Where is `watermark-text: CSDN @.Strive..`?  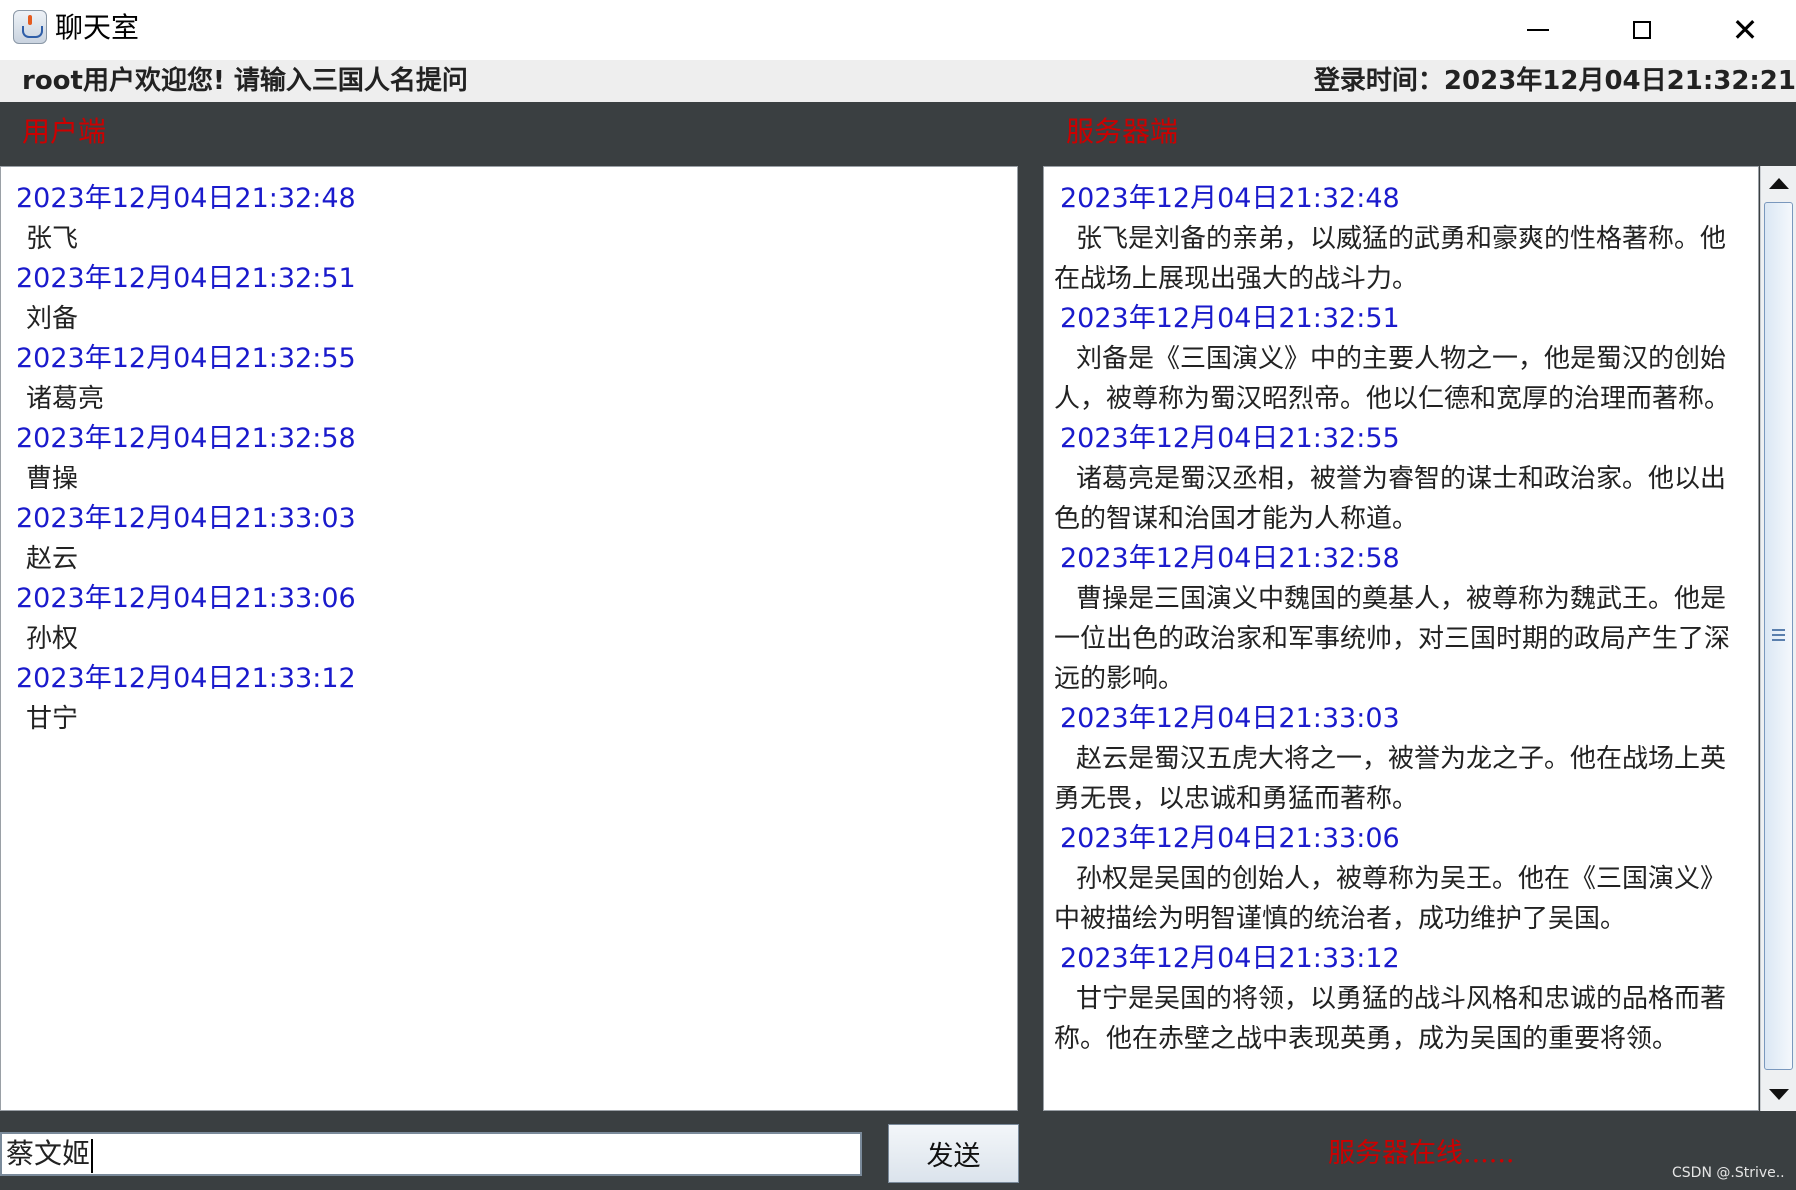
watermark-text: CSDN @.Strive.. is located at coordinates (1728, 1173).